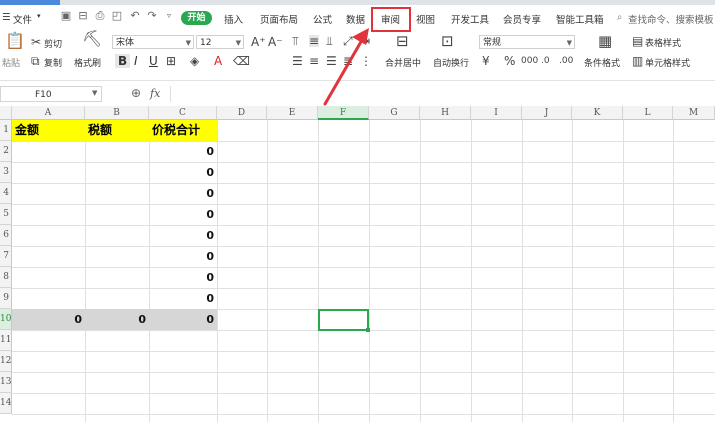  I want to click on cell-c3: 0, so click(183, 172).